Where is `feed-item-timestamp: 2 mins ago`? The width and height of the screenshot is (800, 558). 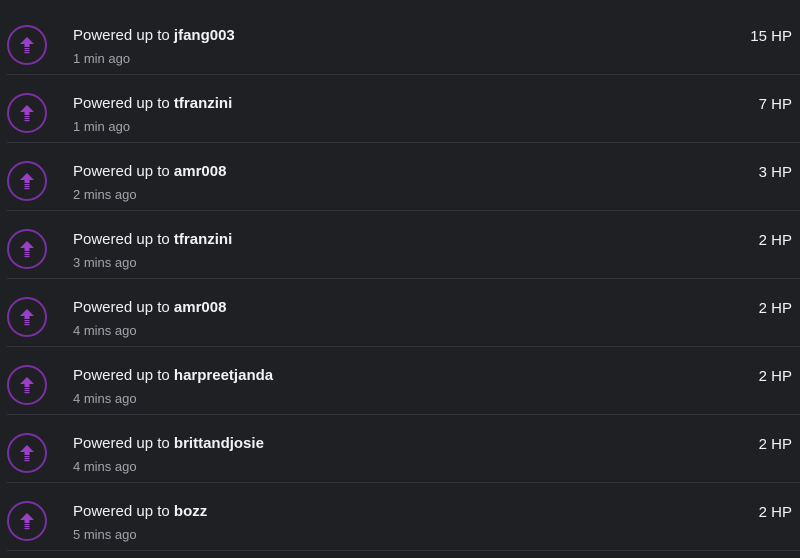
feed-item-timestamp: 2 mins ago is located at coordinates (105, 194).